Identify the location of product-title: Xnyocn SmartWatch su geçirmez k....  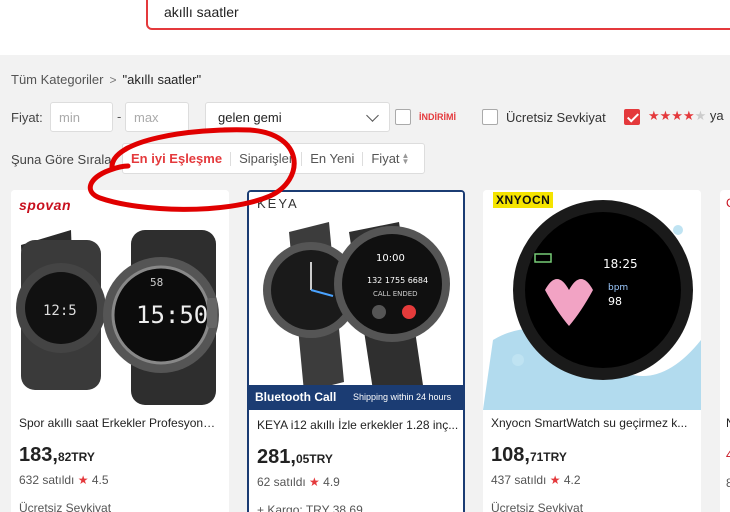
(592, 423).